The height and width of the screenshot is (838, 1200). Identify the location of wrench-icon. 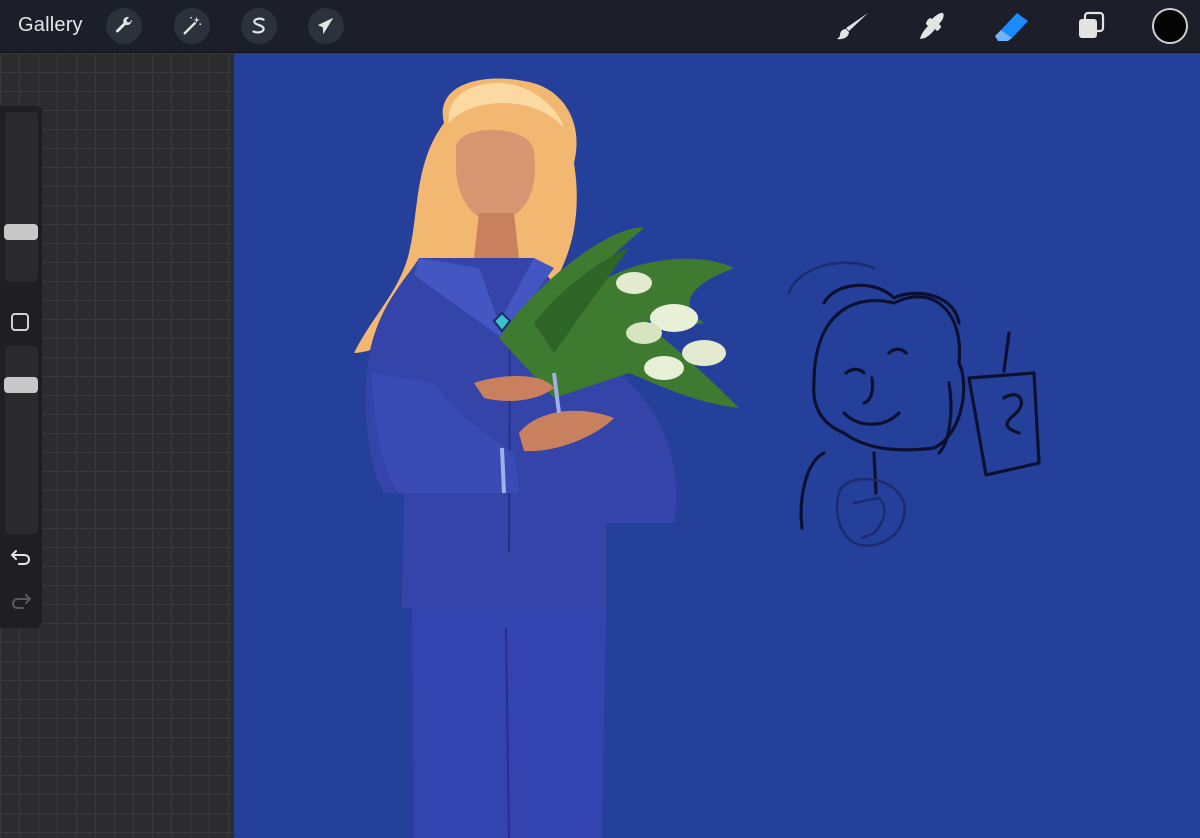
(124, 24).